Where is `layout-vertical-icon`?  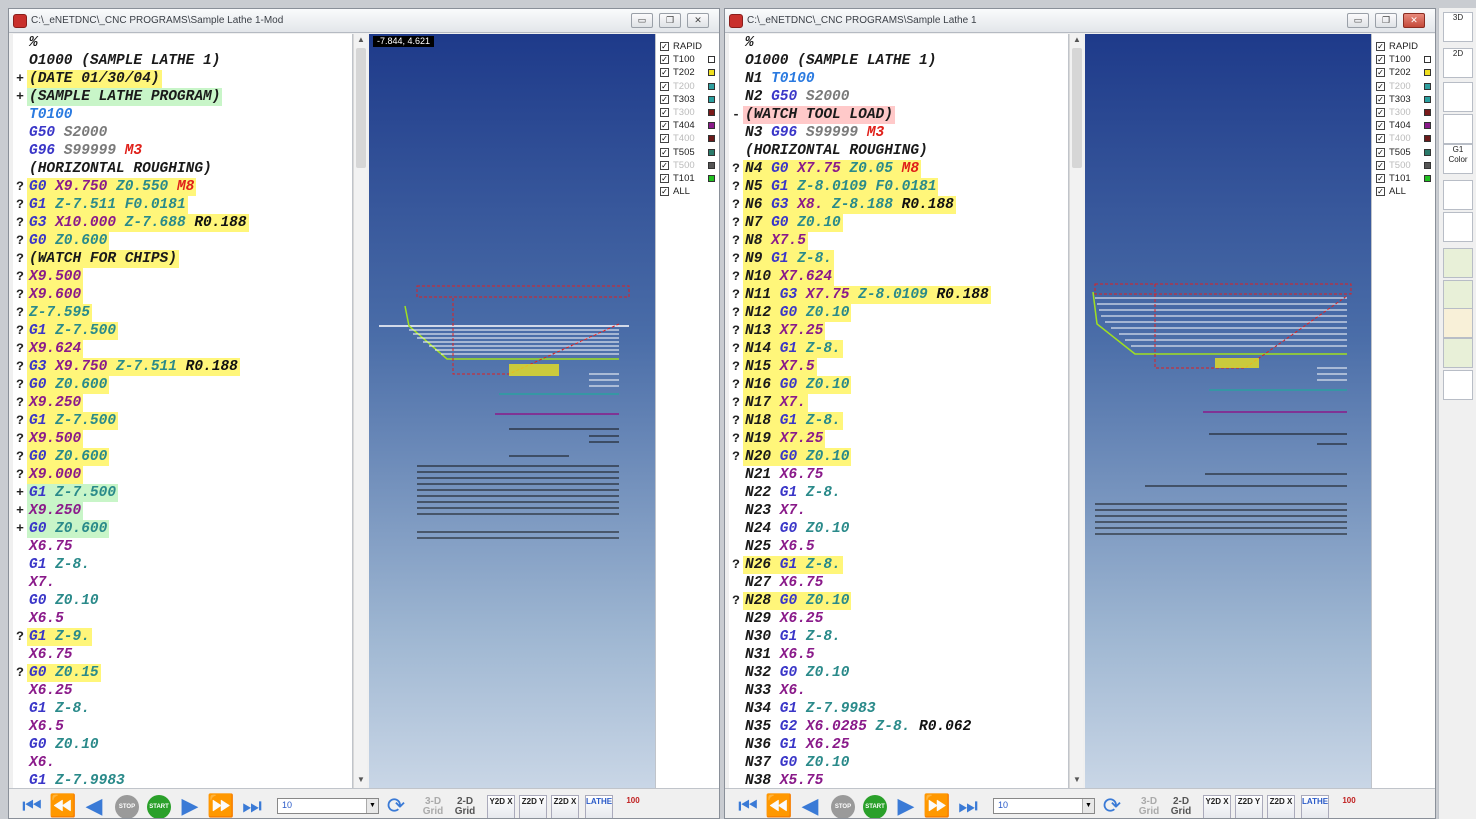 layout-vertical-icon is located at coordinates (1458, 227).